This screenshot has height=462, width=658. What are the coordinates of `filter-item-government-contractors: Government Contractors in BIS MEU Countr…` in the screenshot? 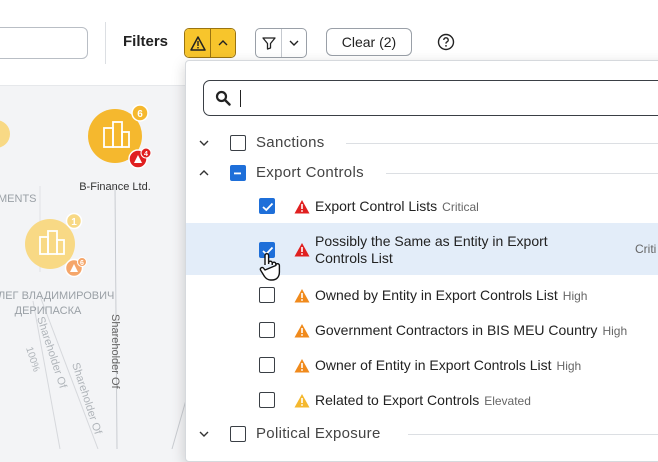 It's located at (422, 330).